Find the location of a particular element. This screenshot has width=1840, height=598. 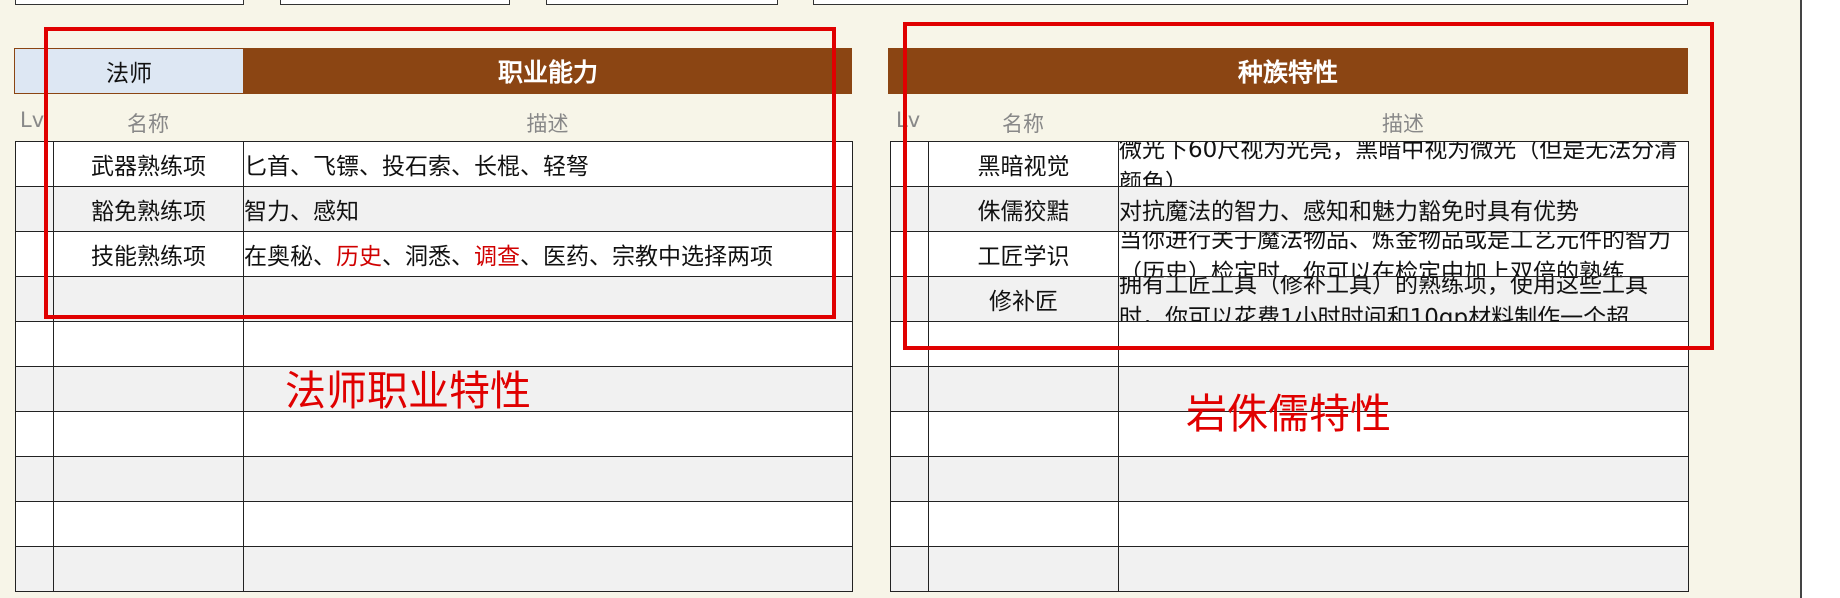

highlighted-skill: 调查 is located at coordinates (497, 257).